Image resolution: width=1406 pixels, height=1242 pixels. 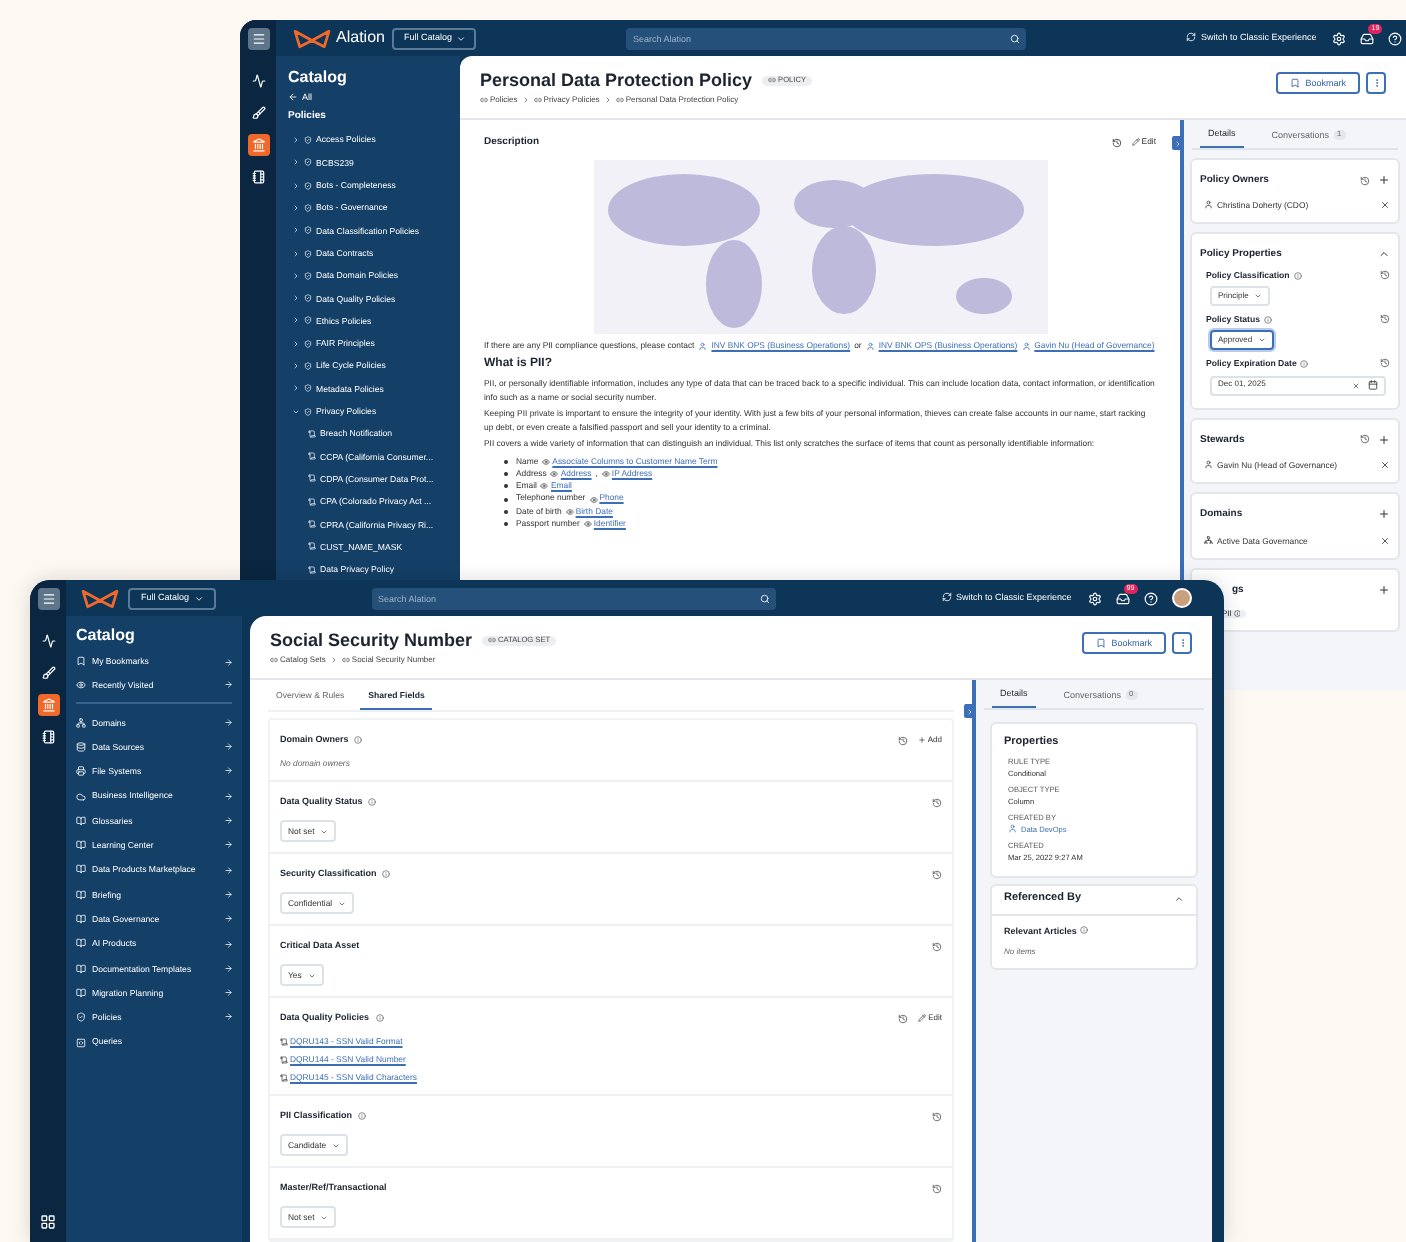 I want to click on page-title: Personal Data Protection Policy, so click(x=616, y=81).